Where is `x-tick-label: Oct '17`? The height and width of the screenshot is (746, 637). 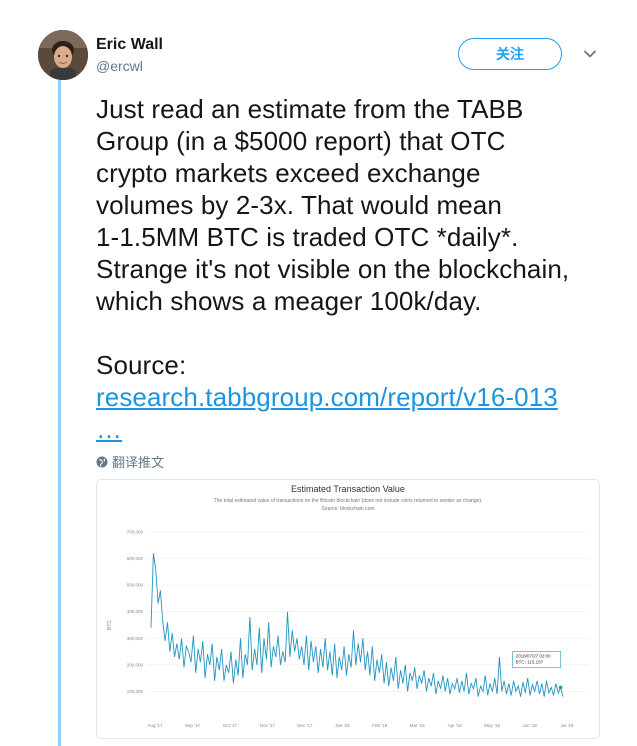
x-tick-label: Oct '17 is located at coordinates (230, 725).